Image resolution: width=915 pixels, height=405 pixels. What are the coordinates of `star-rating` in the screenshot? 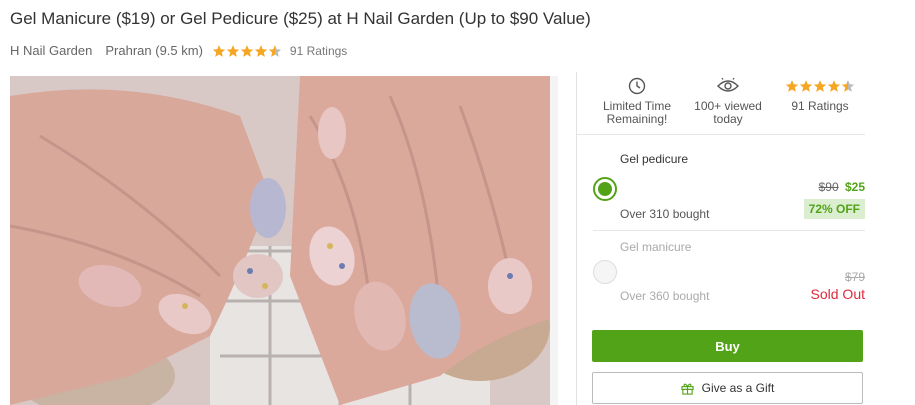 It's located at (247, 51).